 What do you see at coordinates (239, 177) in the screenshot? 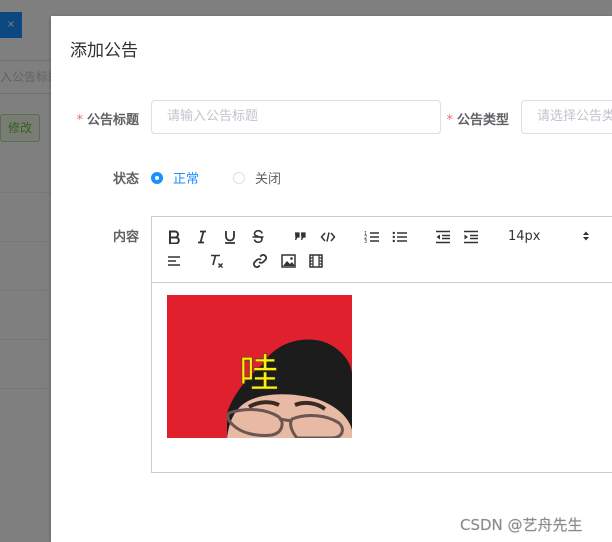
I see `radio-unchecked-icon` at bounding box center [239, 177].